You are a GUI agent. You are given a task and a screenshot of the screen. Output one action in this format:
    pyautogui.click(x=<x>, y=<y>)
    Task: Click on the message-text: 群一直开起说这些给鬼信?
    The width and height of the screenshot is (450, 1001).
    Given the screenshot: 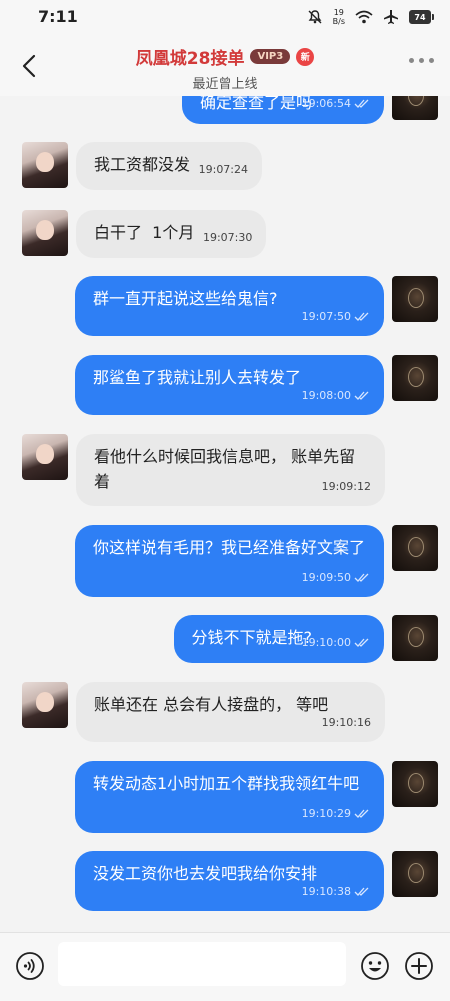 What is the action you would take?
    pyautogui.click(x=185, y=298)
    